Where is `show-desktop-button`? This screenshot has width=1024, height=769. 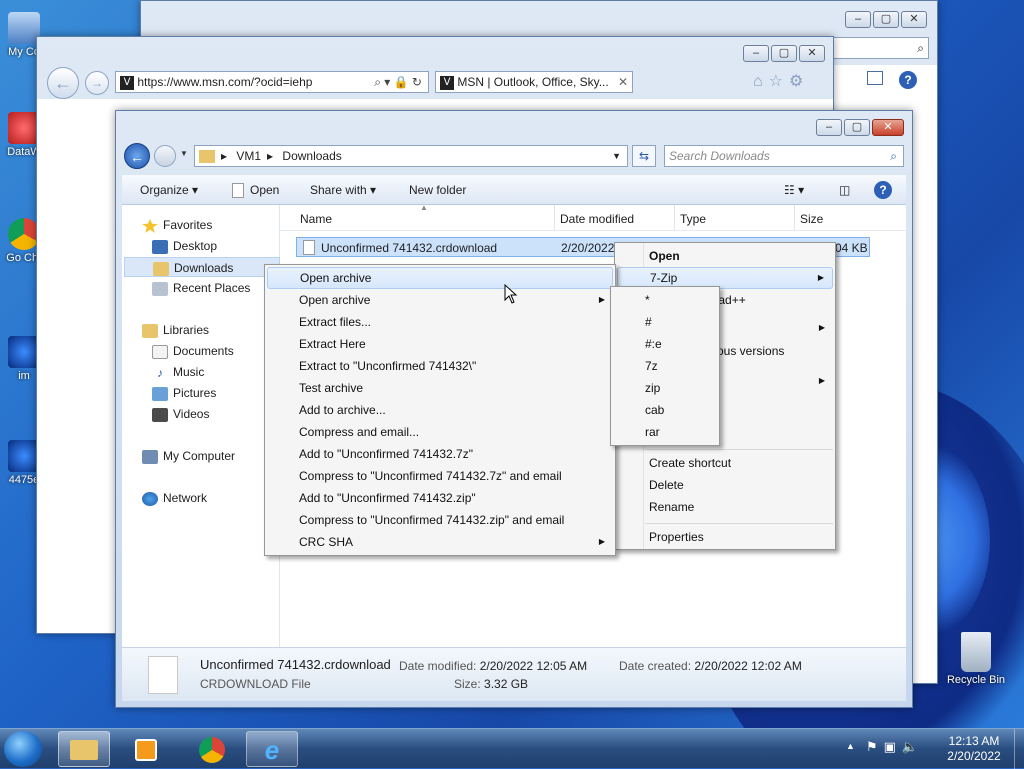 show-desktop-button is located at coordinates (1019, 749).